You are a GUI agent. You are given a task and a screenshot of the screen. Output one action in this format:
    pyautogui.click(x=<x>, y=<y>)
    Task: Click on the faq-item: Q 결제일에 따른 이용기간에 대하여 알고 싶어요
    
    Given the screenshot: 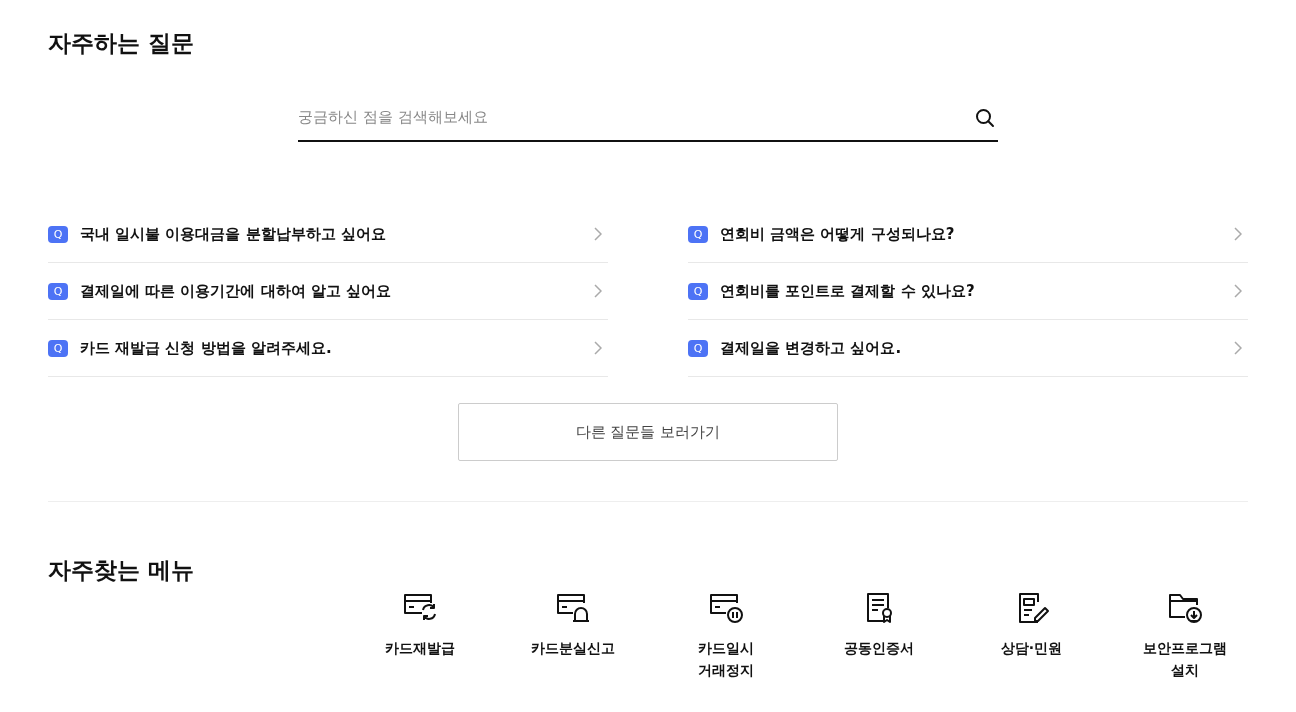 What is the action you would take?
    pyautogui.click(x=328, y=291)
    